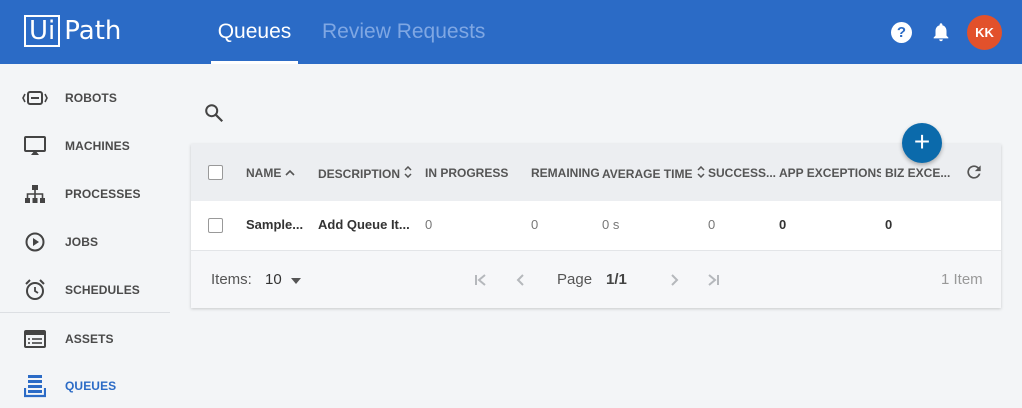  Describe the element at coordinates (830, 173) in the screenshot. I see `column-header-app-exceptions: APP EXCEPTIONS` at that location.